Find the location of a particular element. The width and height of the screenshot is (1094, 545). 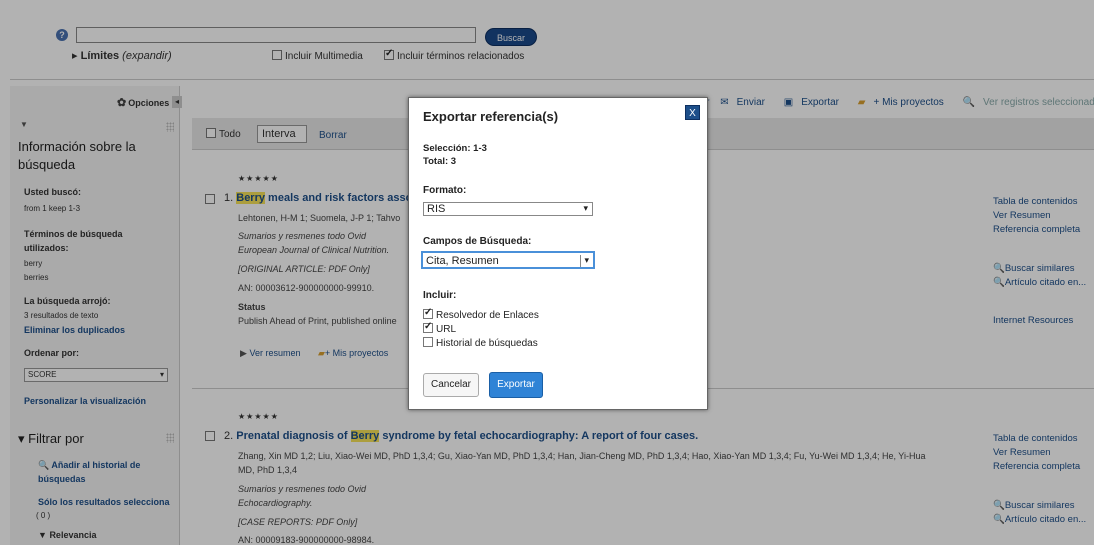

format-select: RIS ▾ is located at coordinates (508, 209).